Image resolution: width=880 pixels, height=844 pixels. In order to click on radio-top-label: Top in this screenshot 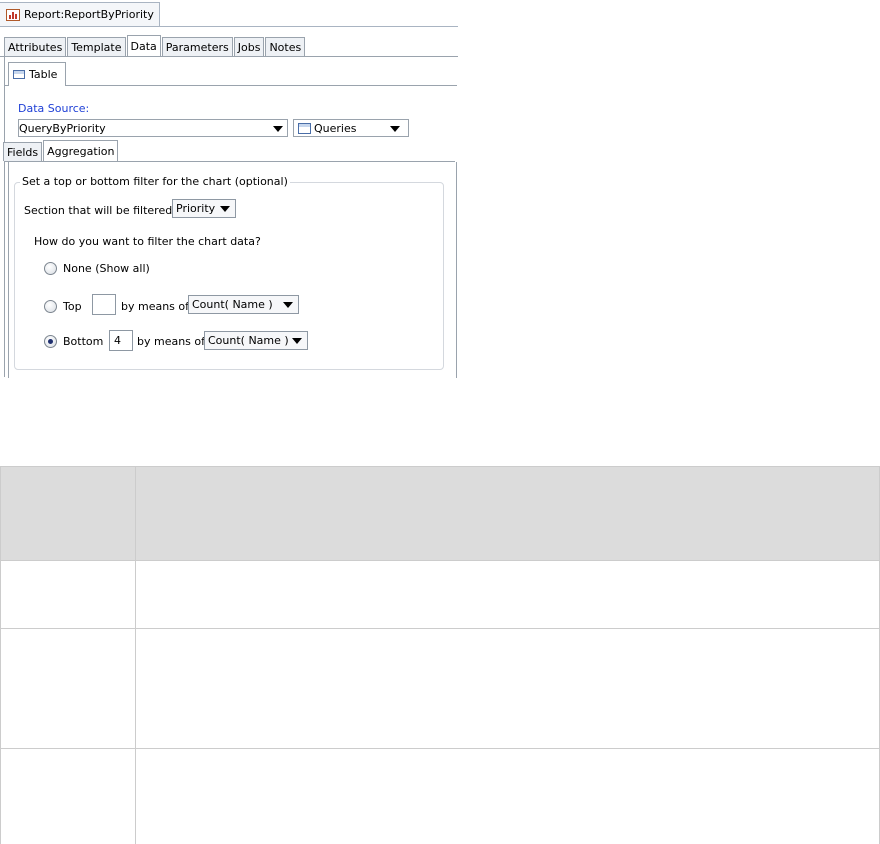, I will do `click(72, 306)`.